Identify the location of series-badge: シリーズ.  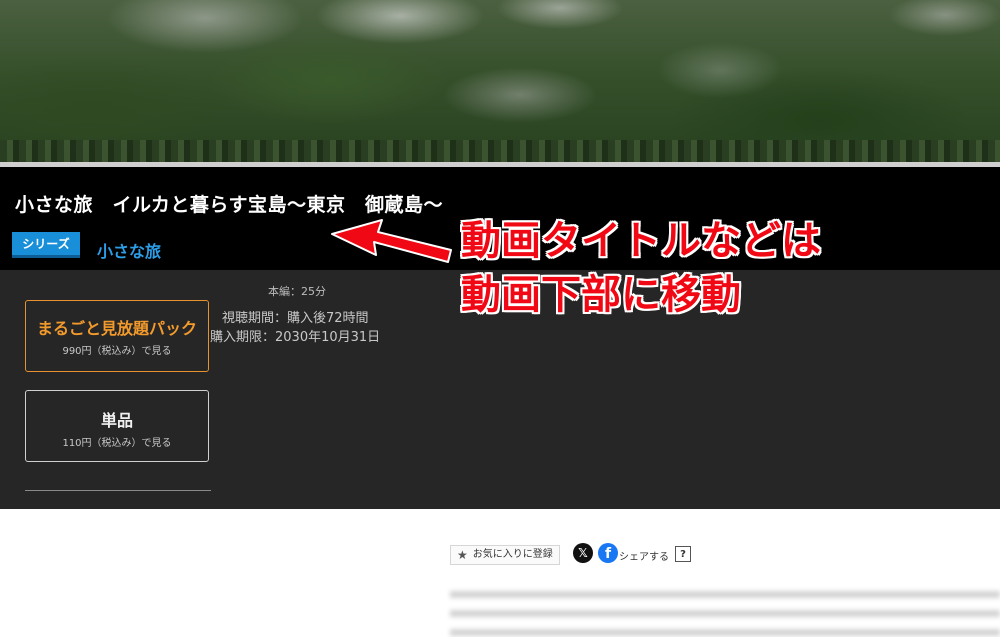
(46, 245).